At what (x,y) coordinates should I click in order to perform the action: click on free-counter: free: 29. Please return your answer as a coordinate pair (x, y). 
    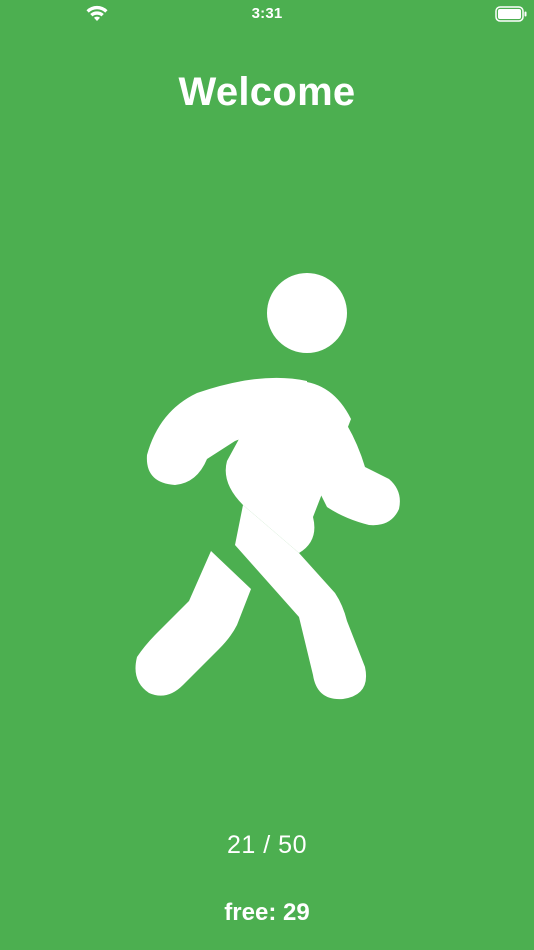
    Looking at the image, I should click on (267, 912).